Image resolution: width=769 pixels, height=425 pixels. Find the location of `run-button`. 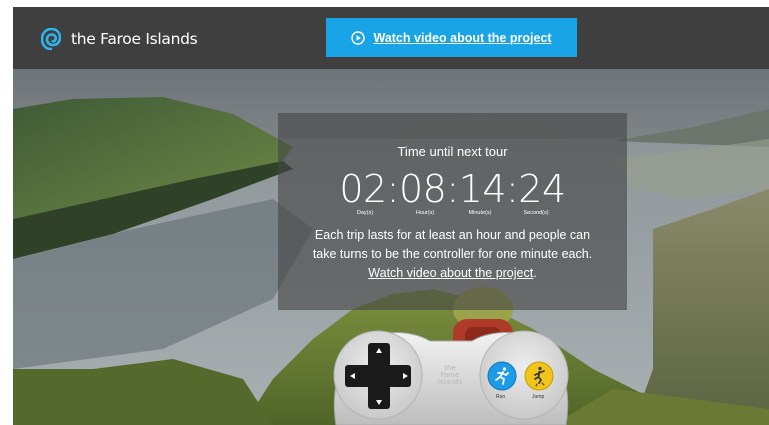

run-button is located at coordinates (502, 376).